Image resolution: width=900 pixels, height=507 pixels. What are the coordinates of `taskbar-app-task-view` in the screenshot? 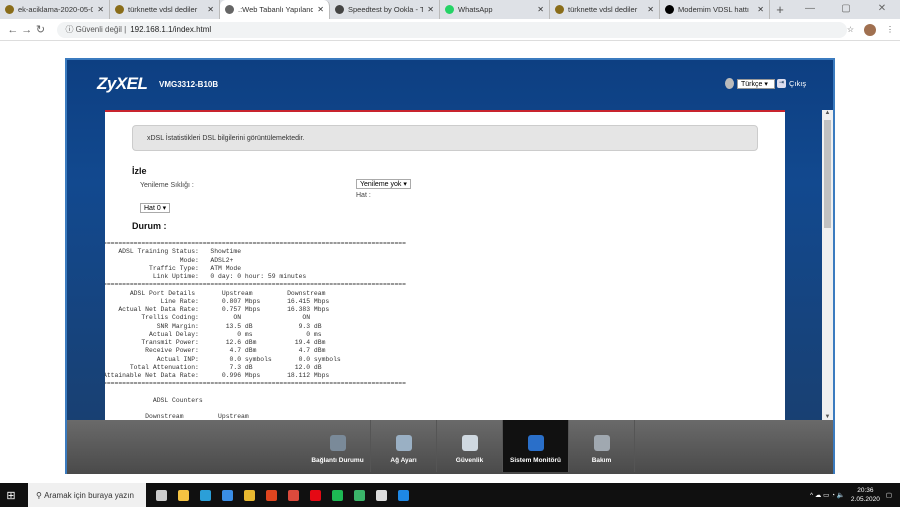 It's located at (161, 495).